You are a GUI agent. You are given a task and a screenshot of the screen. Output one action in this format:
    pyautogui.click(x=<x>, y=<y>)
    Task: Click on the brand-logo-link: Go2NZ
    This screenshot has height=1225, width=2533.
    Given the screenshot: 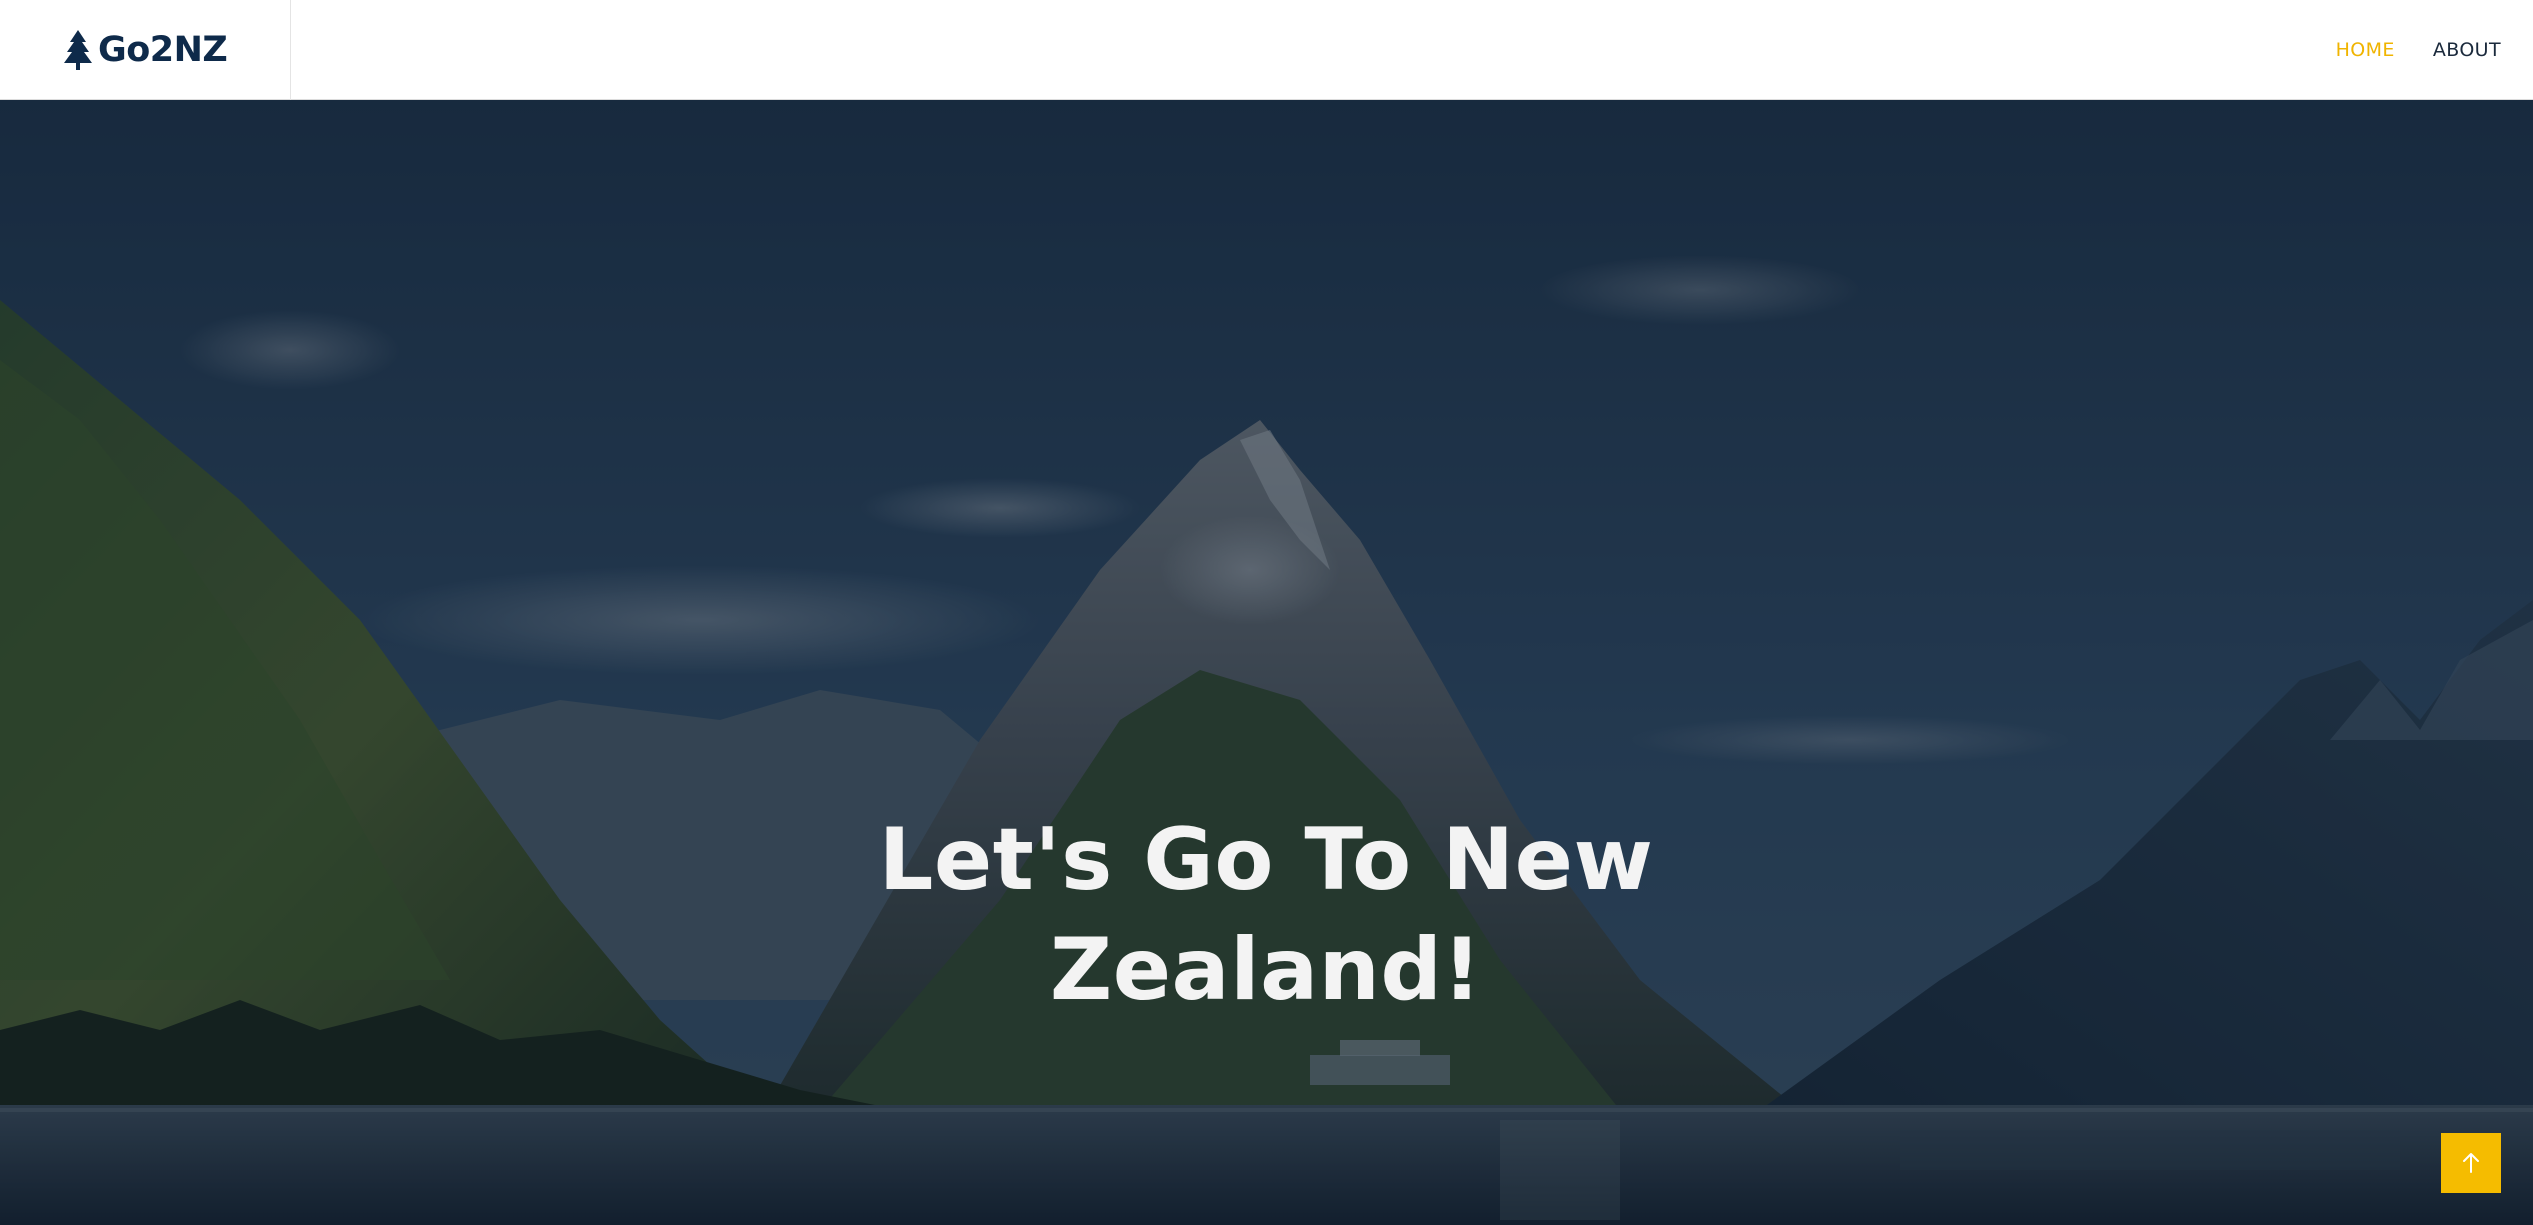 What is the action you would take?
    pyautogui.click(x=145, y=50)
    